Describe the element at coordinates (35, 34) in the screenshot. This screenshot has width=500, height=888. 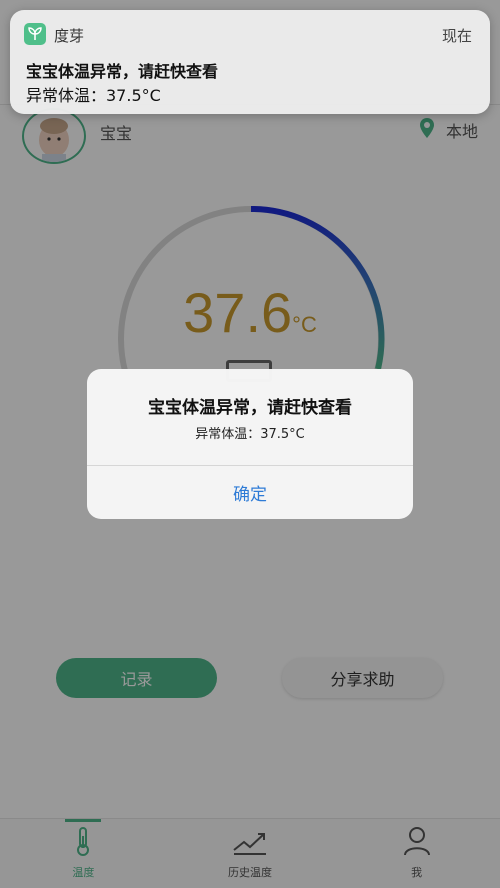
I see `app-sprout-icon` at that location.